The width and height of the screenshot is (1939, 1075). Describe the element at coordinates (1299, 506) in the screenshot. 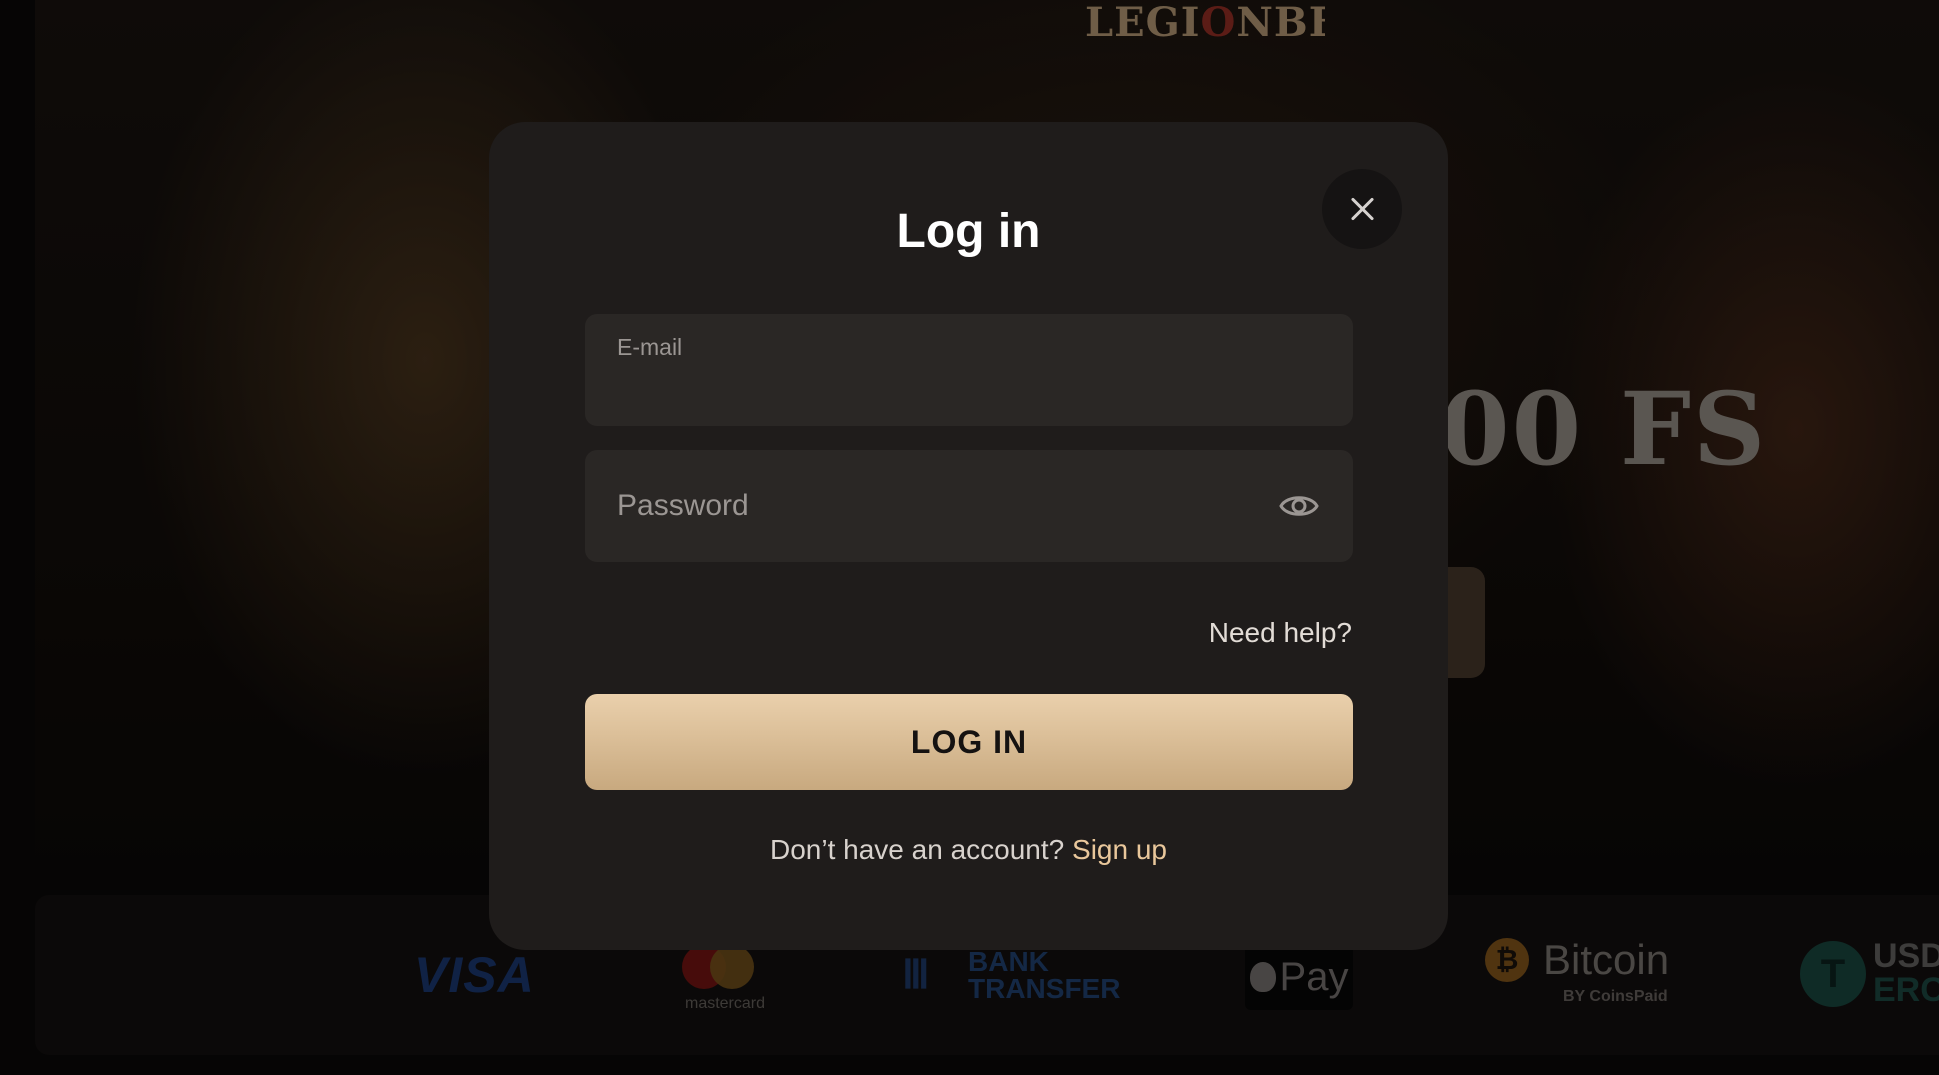

I see `eye-icon` at that location.